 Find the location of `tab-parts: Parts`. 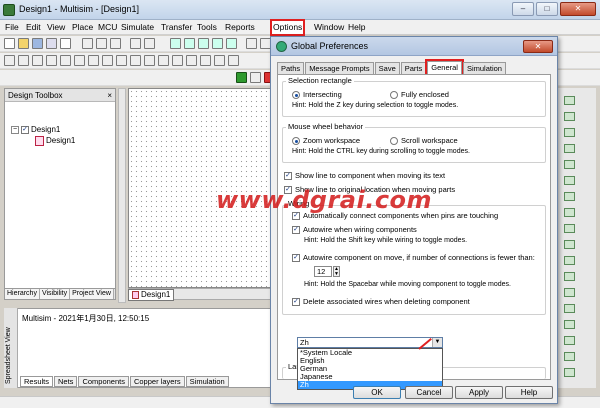

tab-parts: Parts is located at coordinates (413, 68).